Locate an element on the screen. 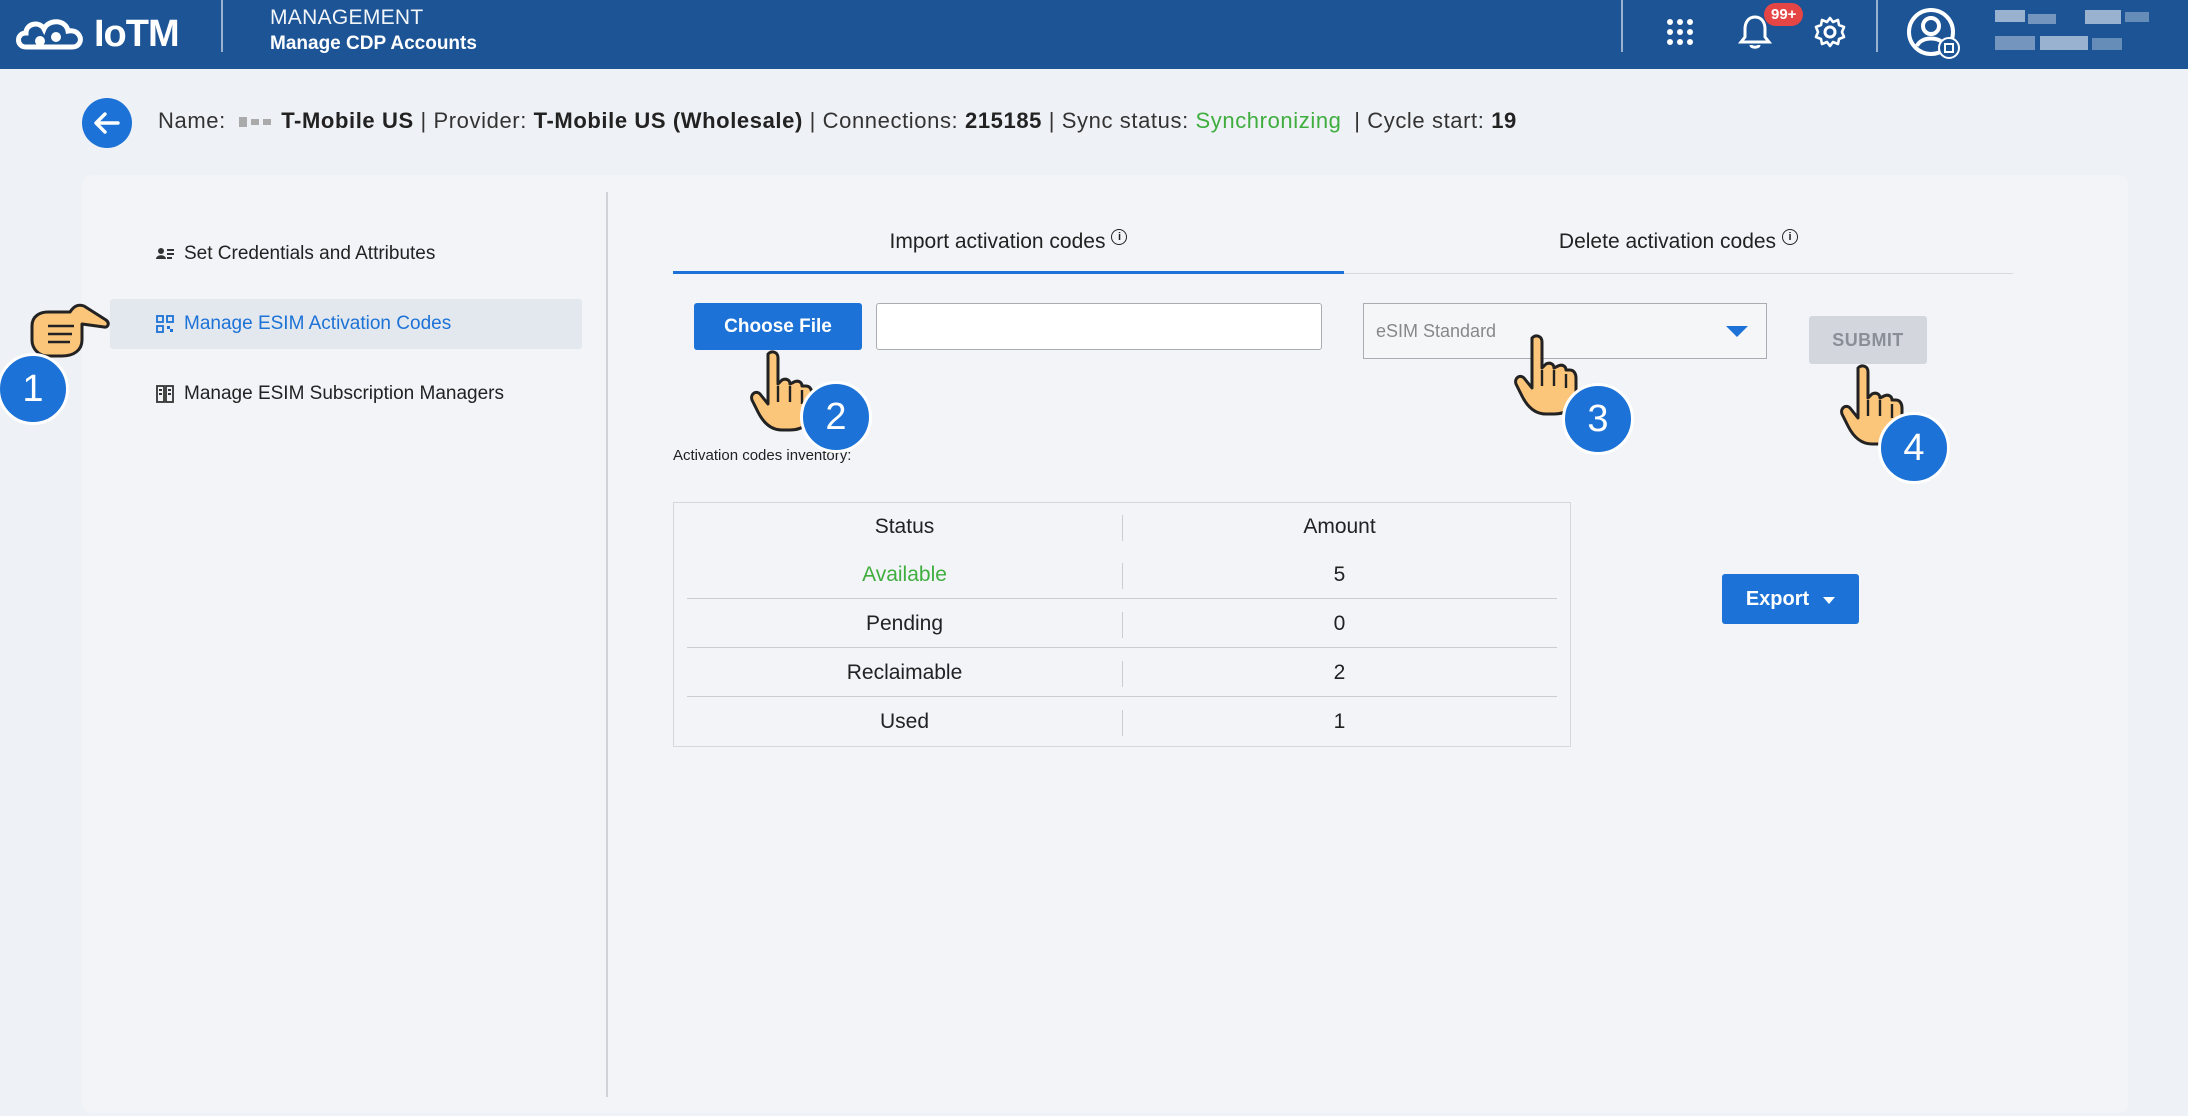  sidebar-item-label: Set Credentials and Attributes is located at coordinates (310, 253).